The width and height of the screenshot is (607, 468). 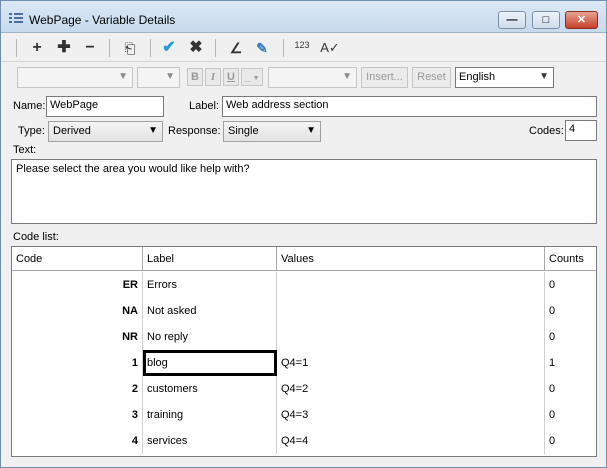 I want to click on code-list-label: Code list:, so click(x=36, y=237).